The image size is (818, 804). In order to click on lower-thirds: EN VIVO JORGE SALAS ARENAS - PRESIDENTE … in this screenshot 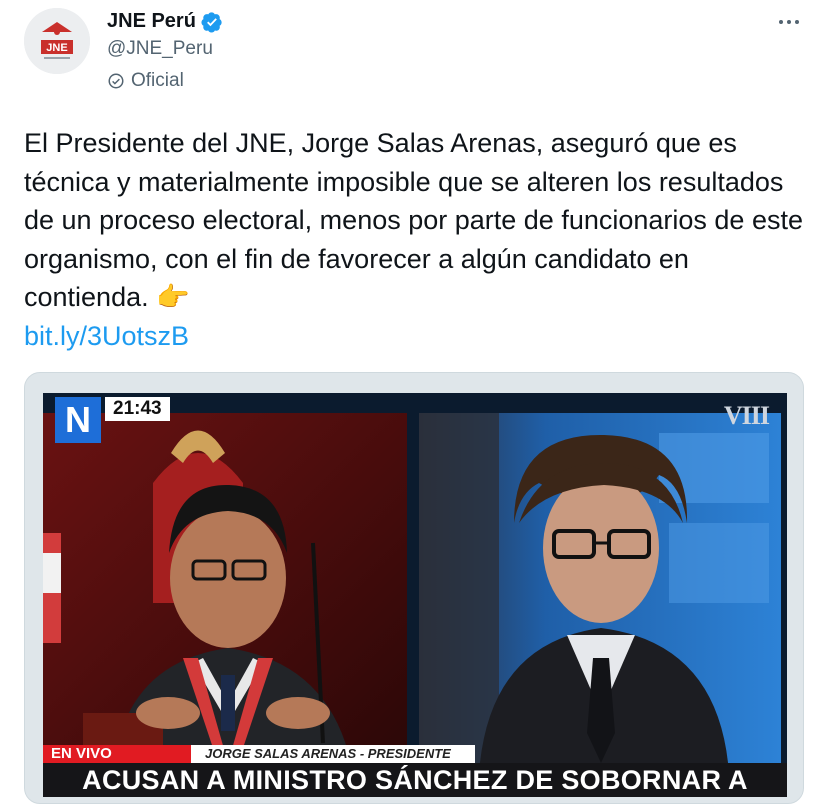, I will do `click(415, 774)`.